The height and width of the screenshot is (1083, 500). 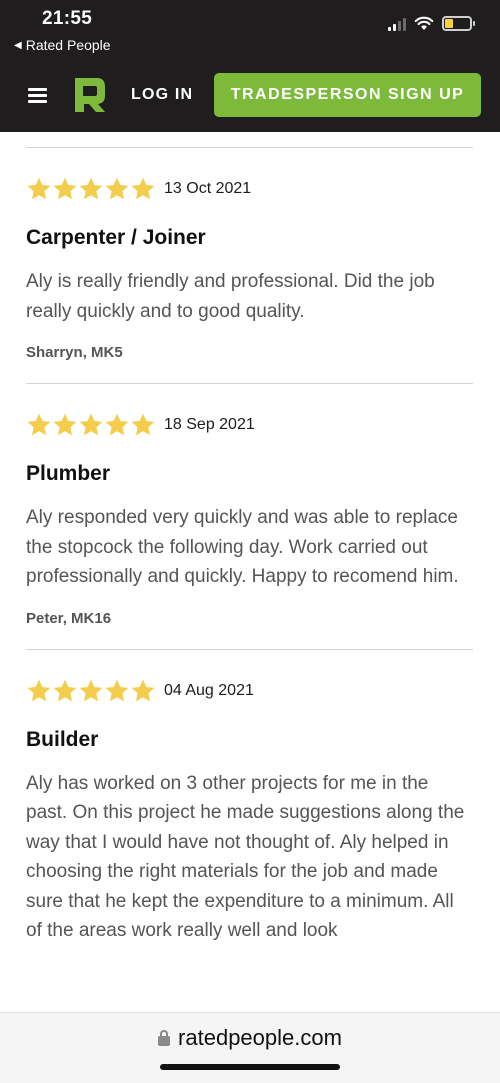 What do you see at coordinates (347, 95) in the screenshot?
I see `tradesperson-signup-button: TRADESPERSON SIGN UP` at bounding box center [347, 95].